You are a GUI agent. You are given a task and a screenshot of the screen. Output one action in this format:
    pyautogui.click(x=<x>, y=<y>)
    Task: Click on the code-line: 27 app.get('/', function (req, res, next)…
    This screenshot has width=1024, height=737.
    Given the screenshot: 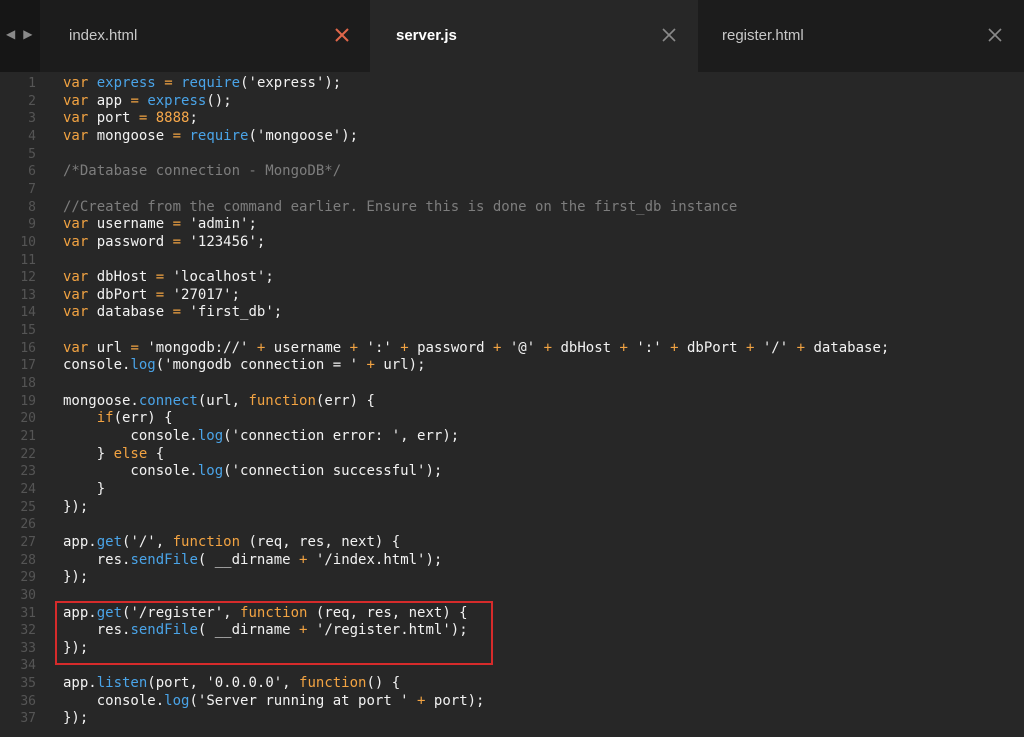 What is the action you would take?
    pyautogui.click(x=512, y=543)
    